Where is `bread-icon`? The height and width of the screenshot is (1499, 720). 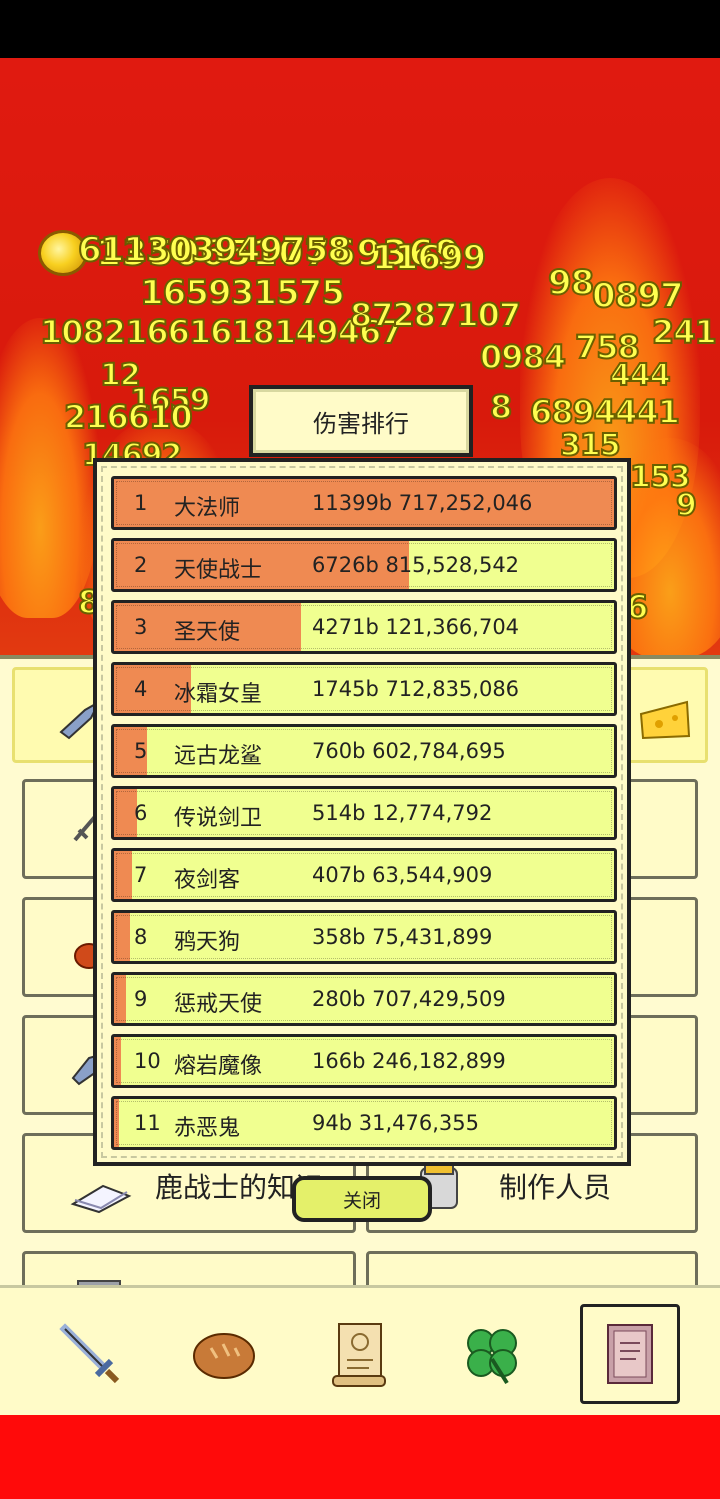
bread-icon is located at coordinates (224, 1356).